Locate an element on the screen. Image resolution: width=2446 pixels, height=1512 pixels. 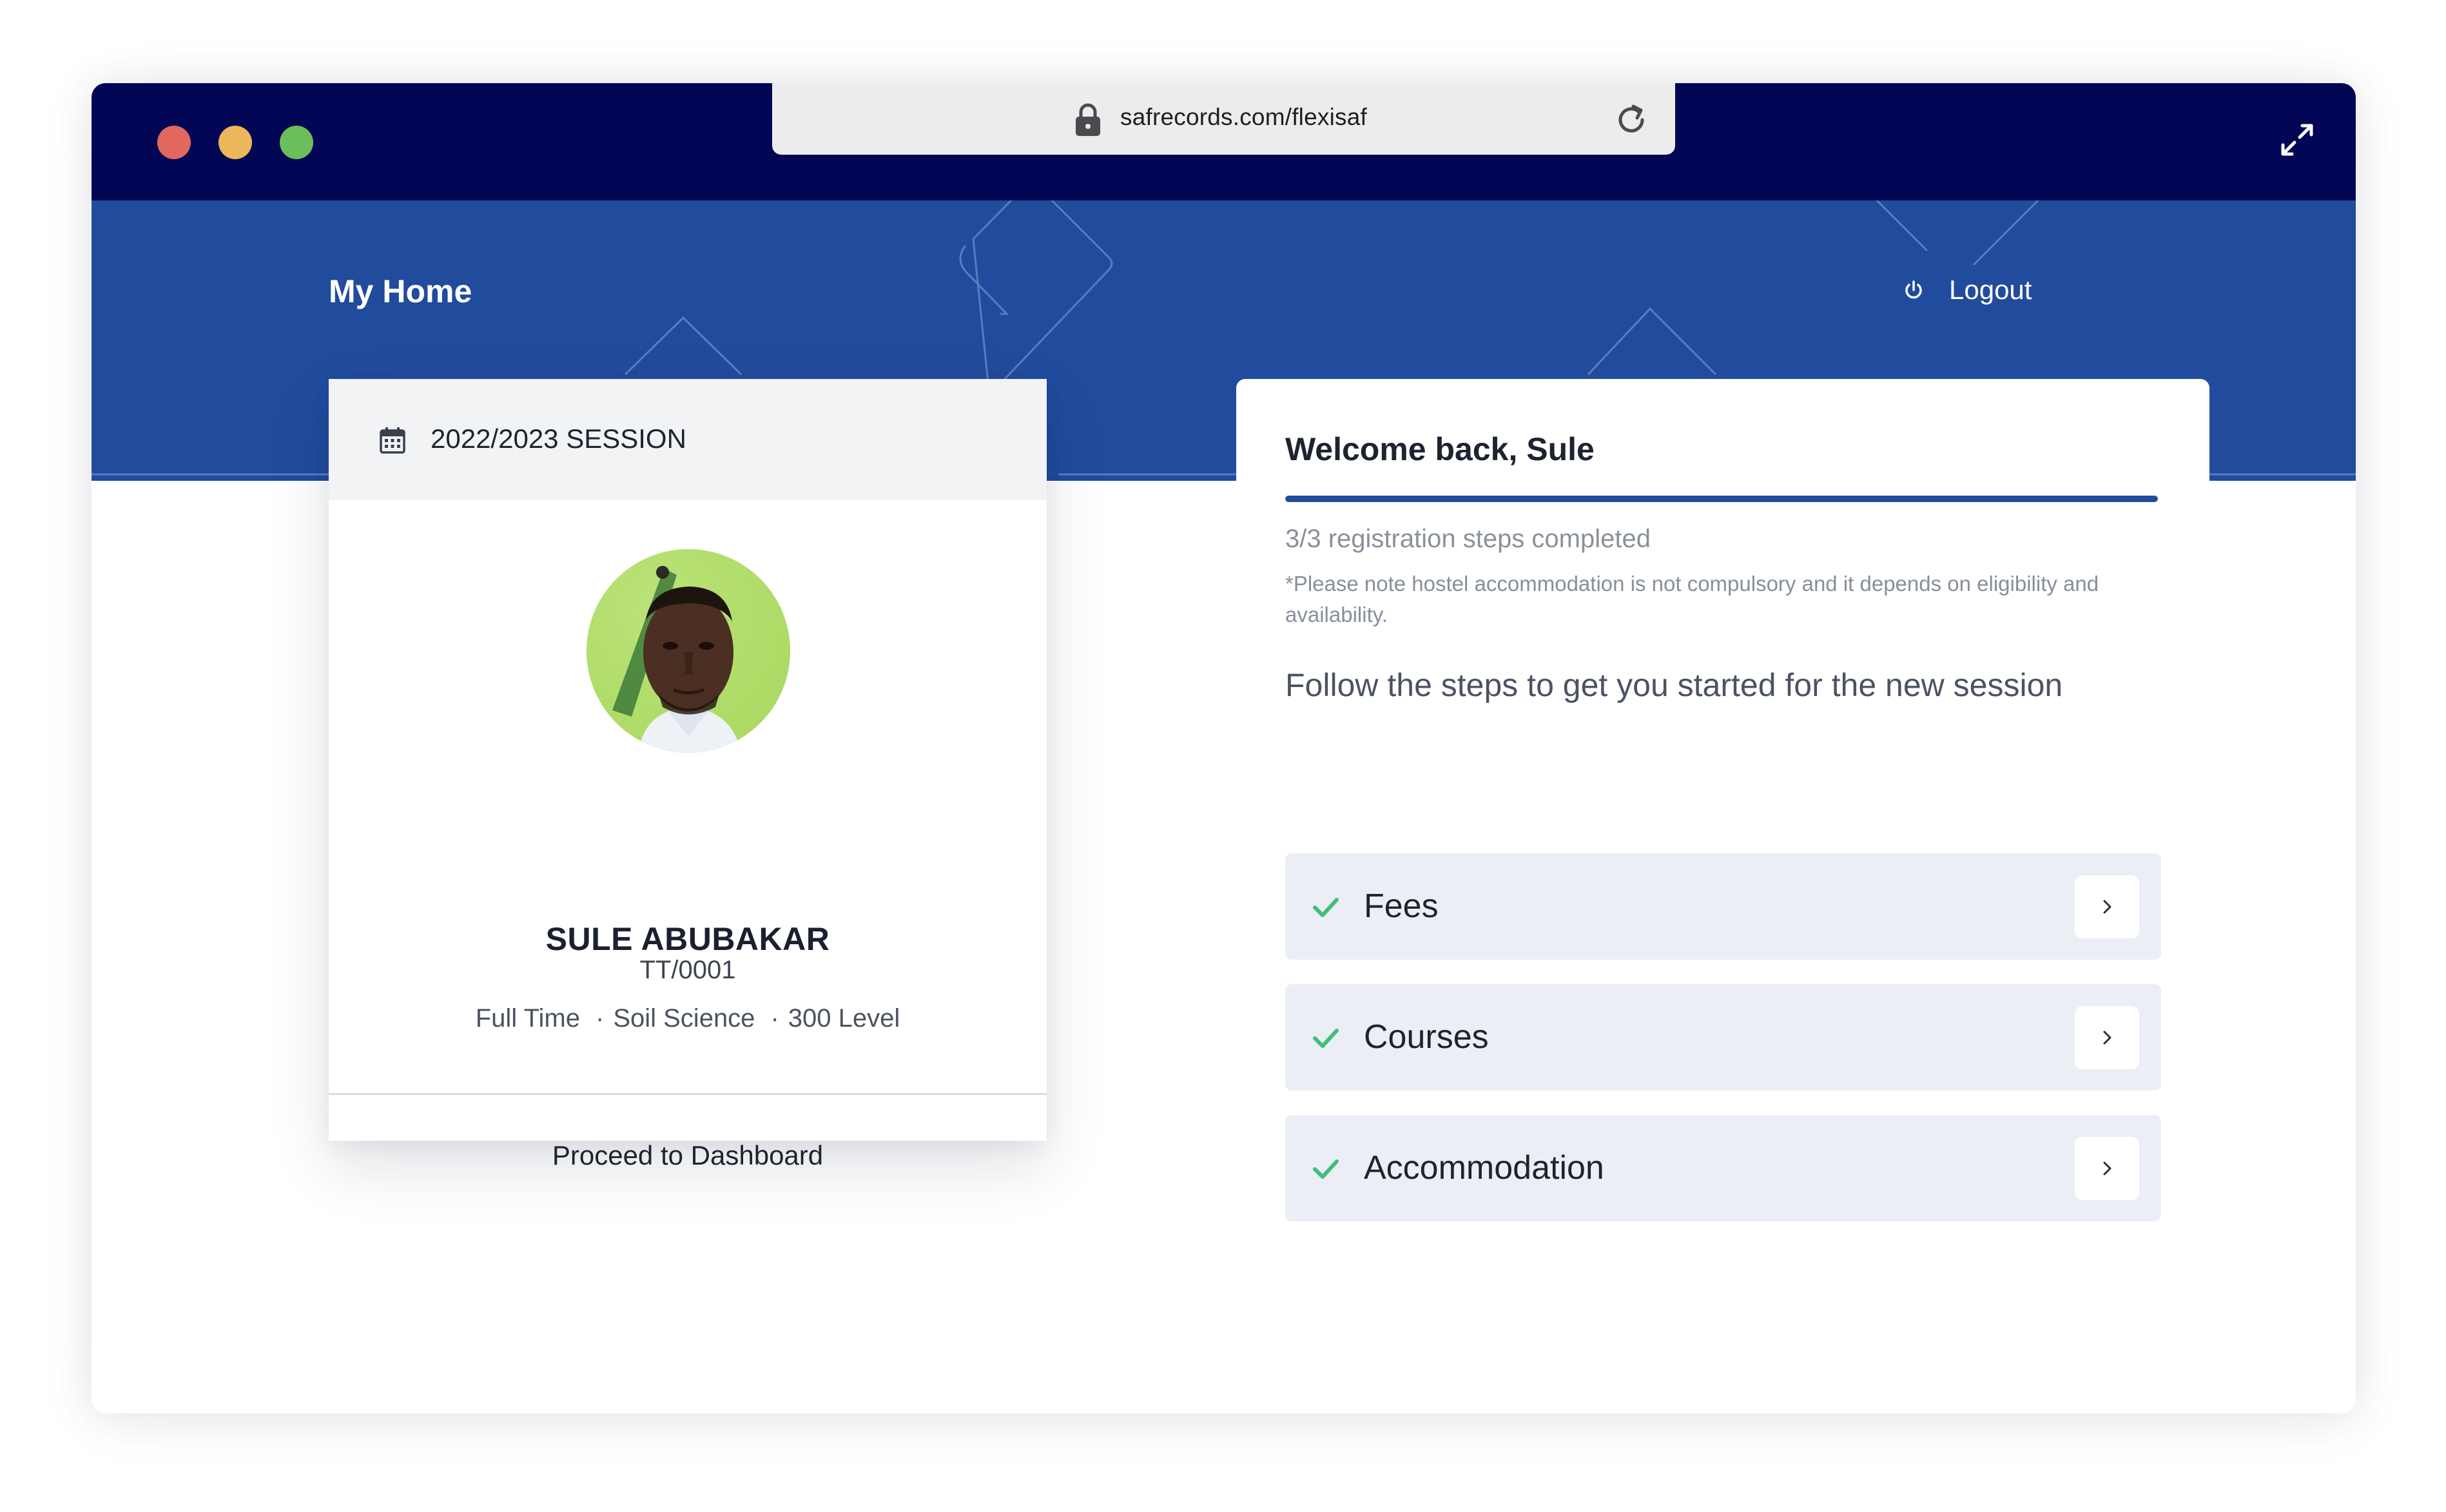
steps-completed-text: 3/3 registration steps completed is located at coordinates (1468, 539).